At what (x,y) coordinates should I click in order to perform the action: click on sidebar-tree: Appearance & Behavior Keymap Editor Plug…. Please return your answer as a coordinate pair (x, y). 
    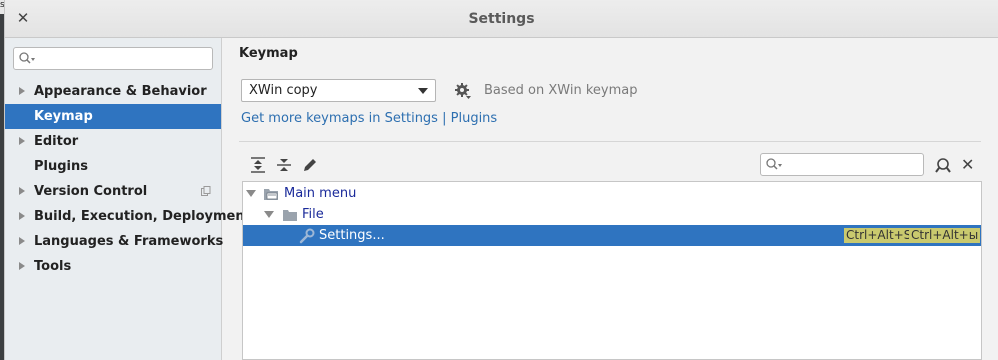
    Looking at the image, I should click on (128, 179).